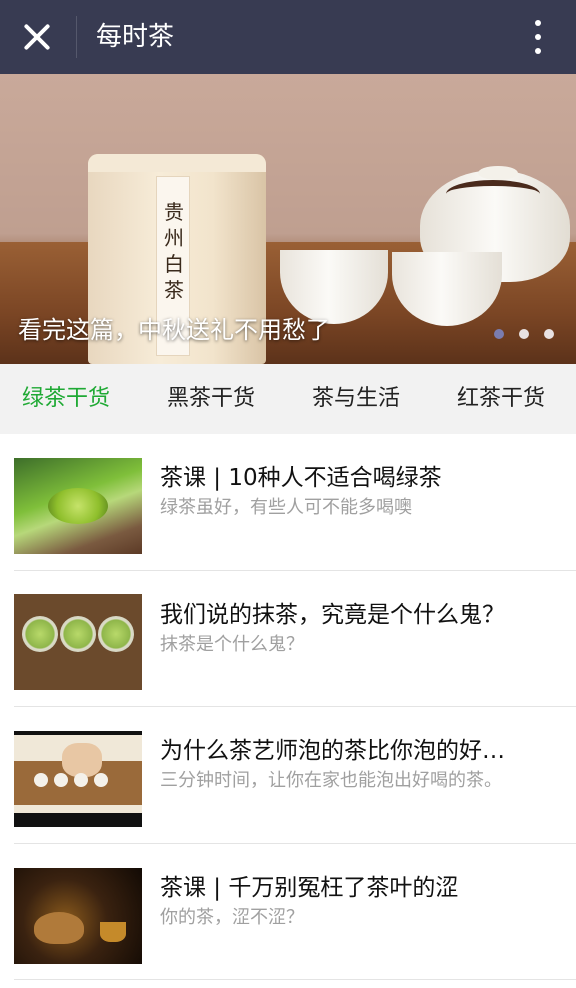  I want to click on teapot-handle, so click(493, 194).